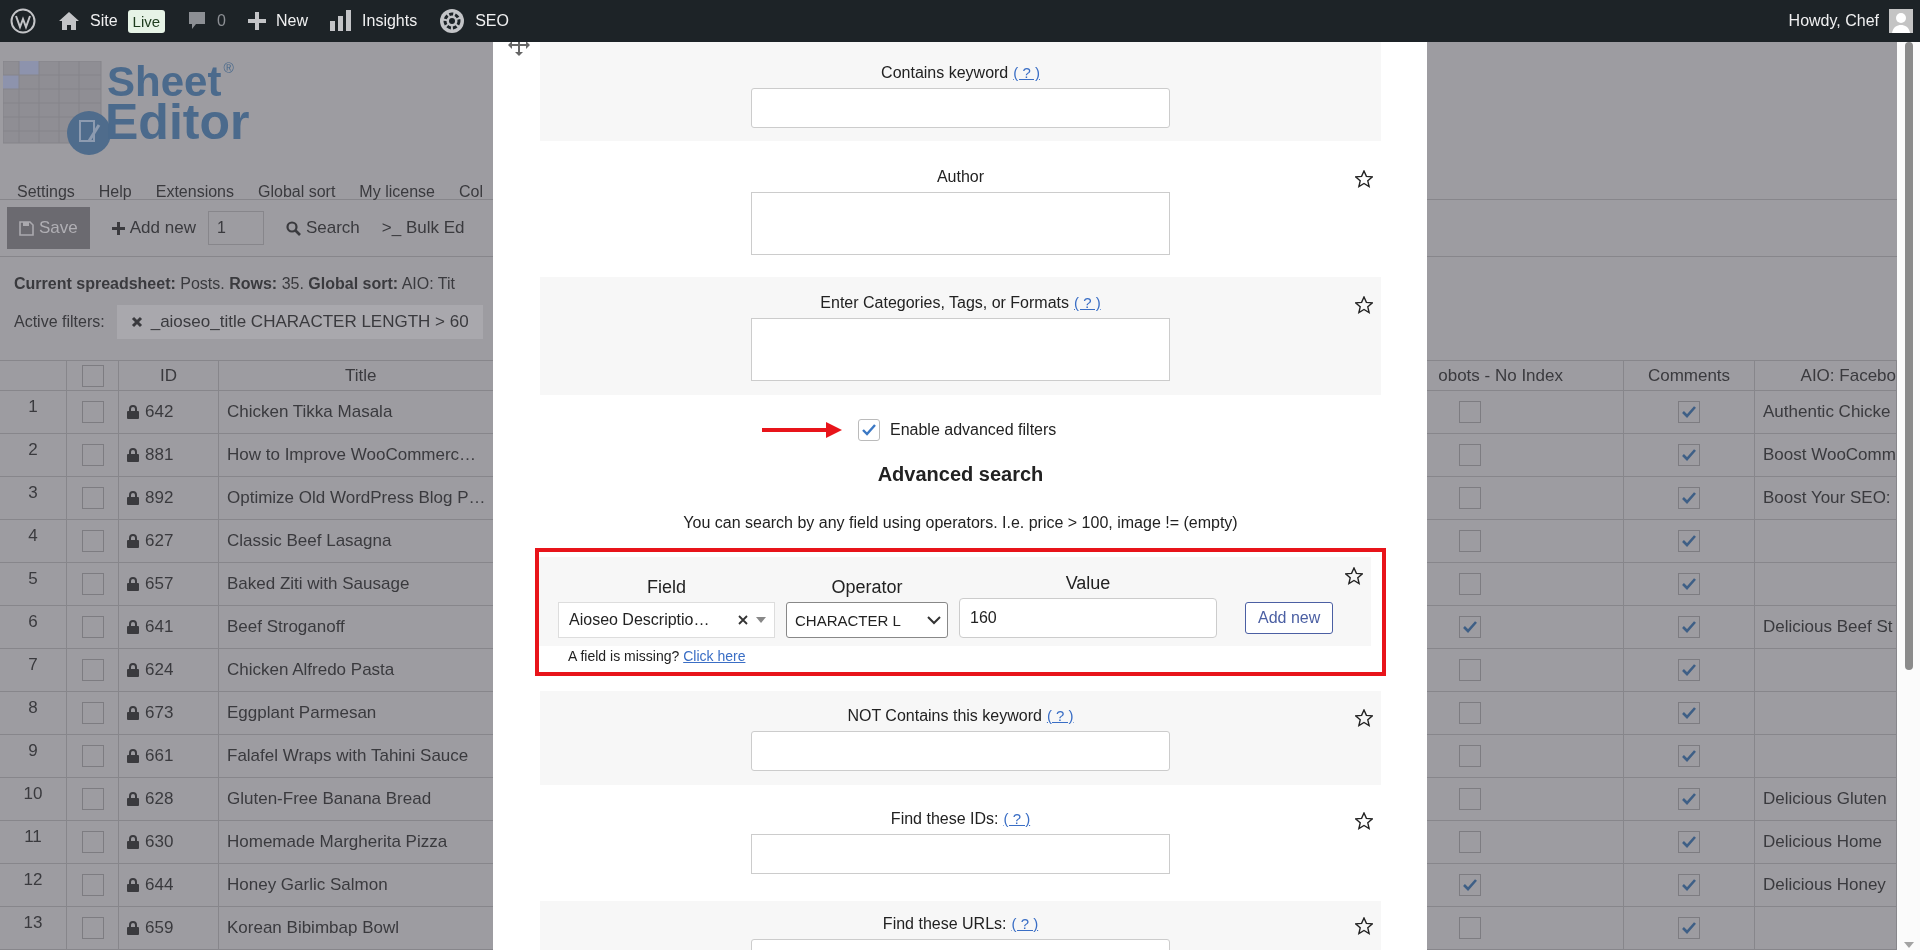  Describe the element at coordinates (361, 375) in the screenshot. I see `column-header: Title` at that location.